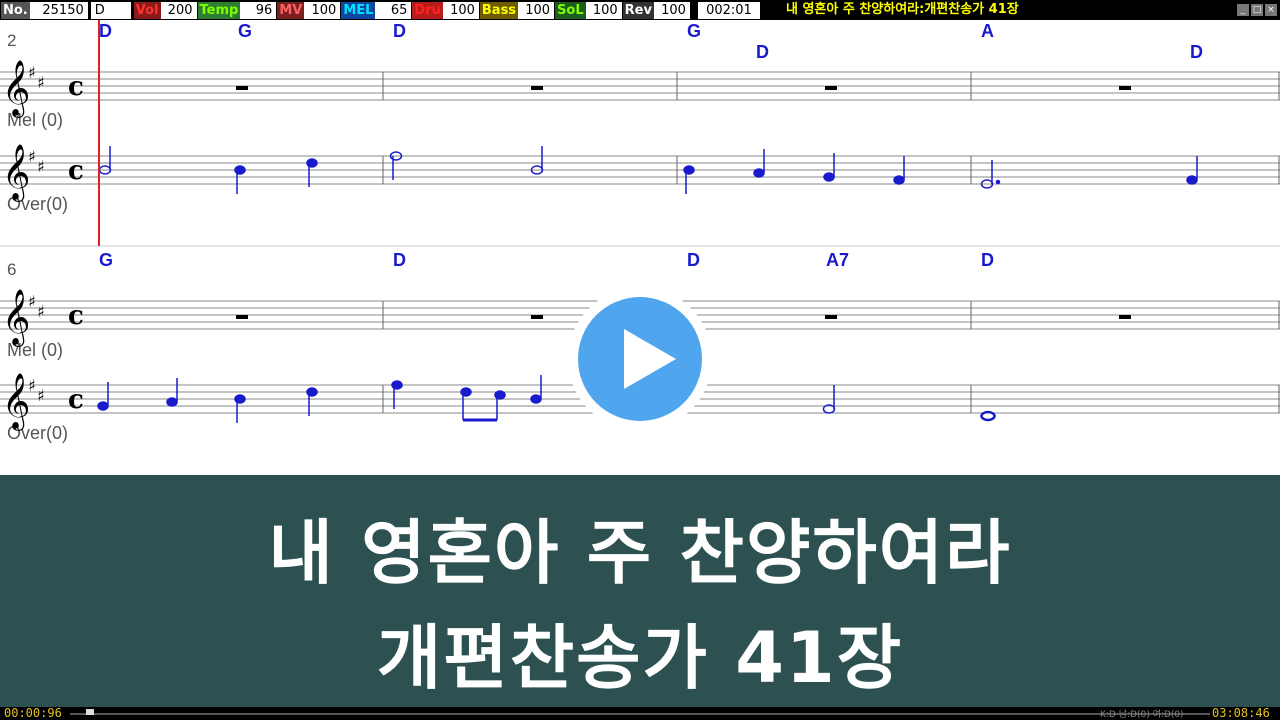  Describe the element at coordinates (258, 10) in the screenshot. I see `temp-value: 96` at that location.